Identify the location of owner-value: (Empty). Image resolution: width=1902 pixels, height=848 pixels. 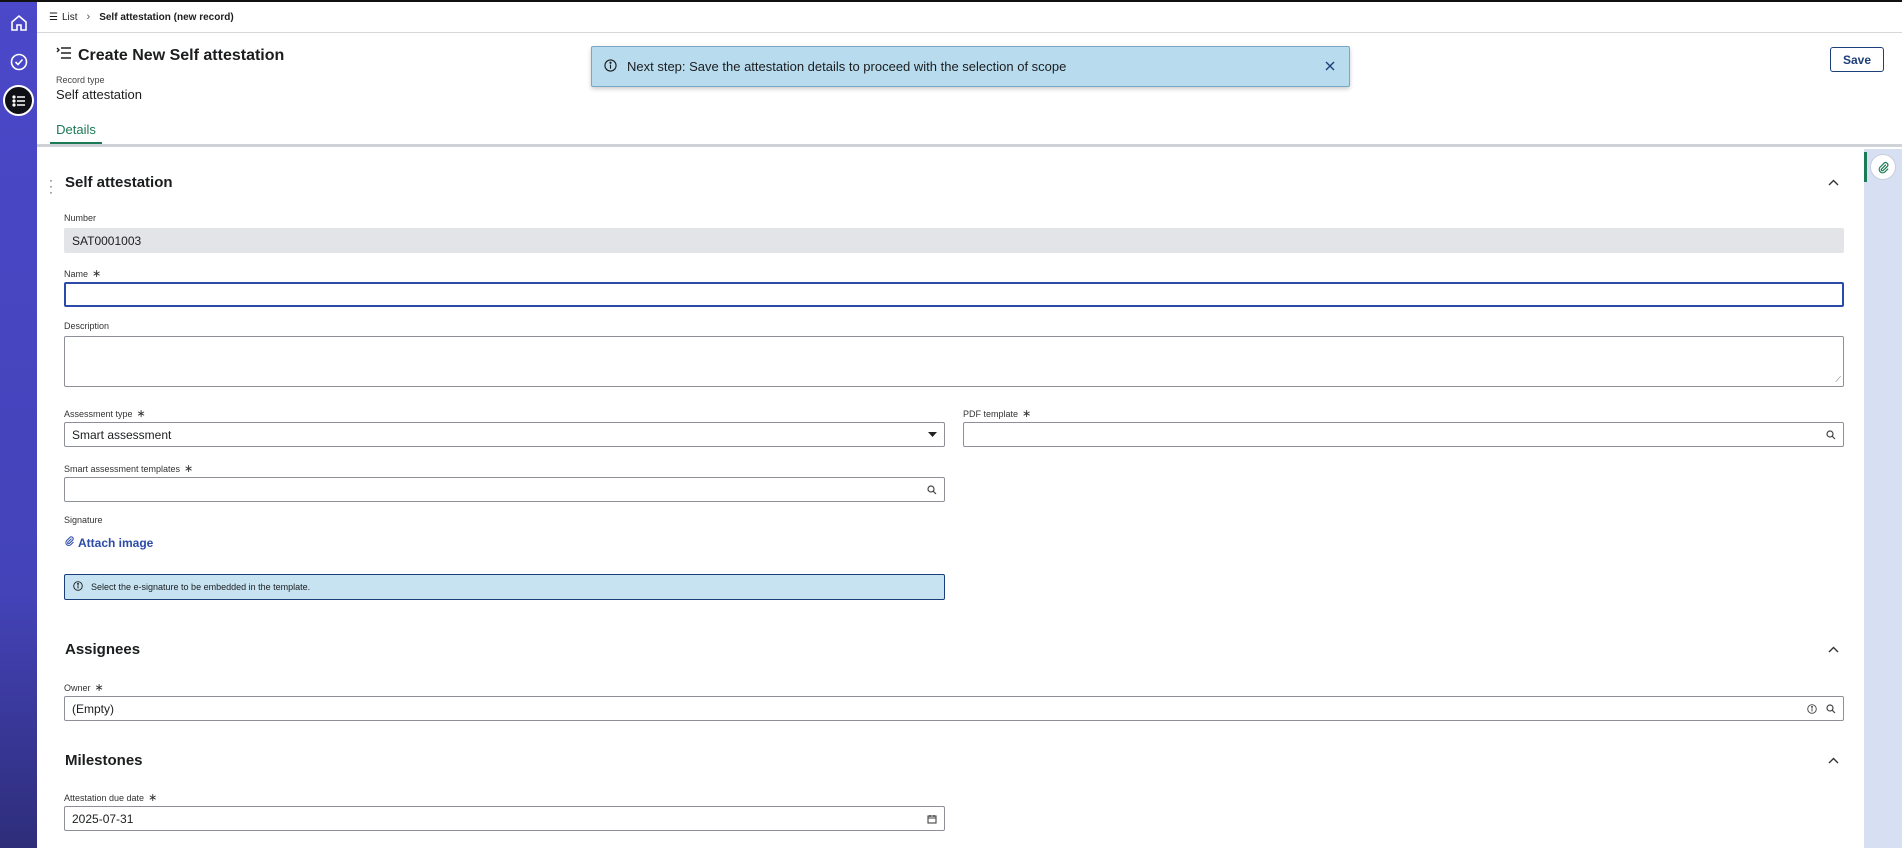
(93, 708).